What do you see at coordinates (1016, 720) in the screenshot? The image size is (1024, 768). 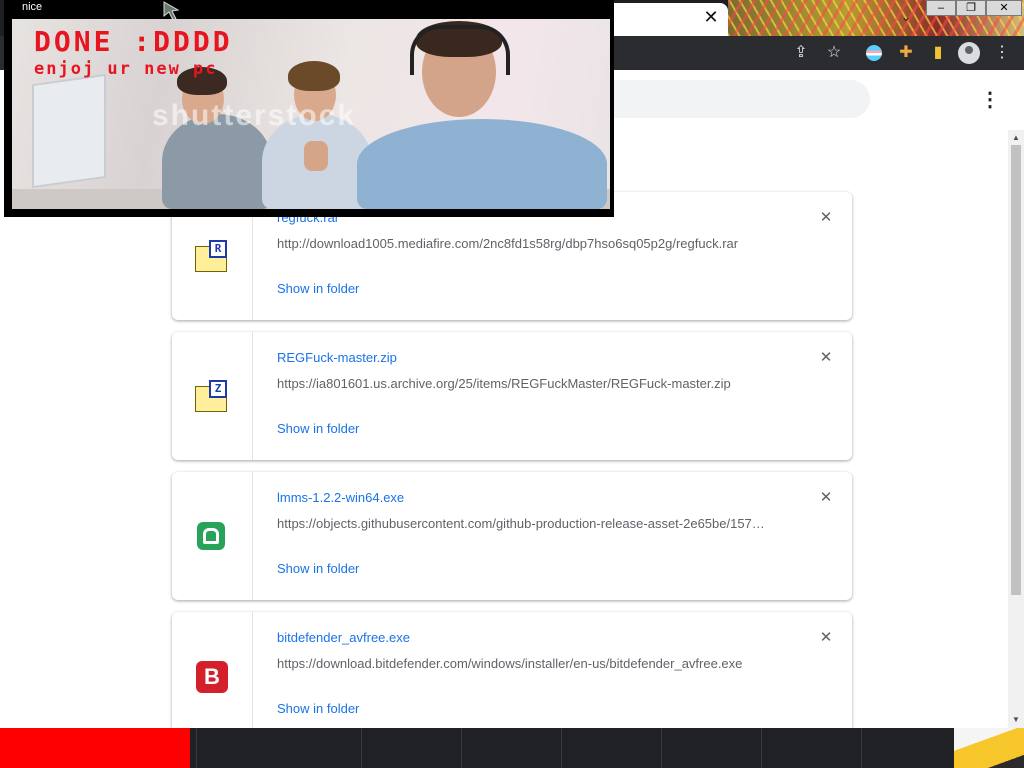 I see `scroll-down-arrow-icon: ▼` at bounding box center [1016, 720].